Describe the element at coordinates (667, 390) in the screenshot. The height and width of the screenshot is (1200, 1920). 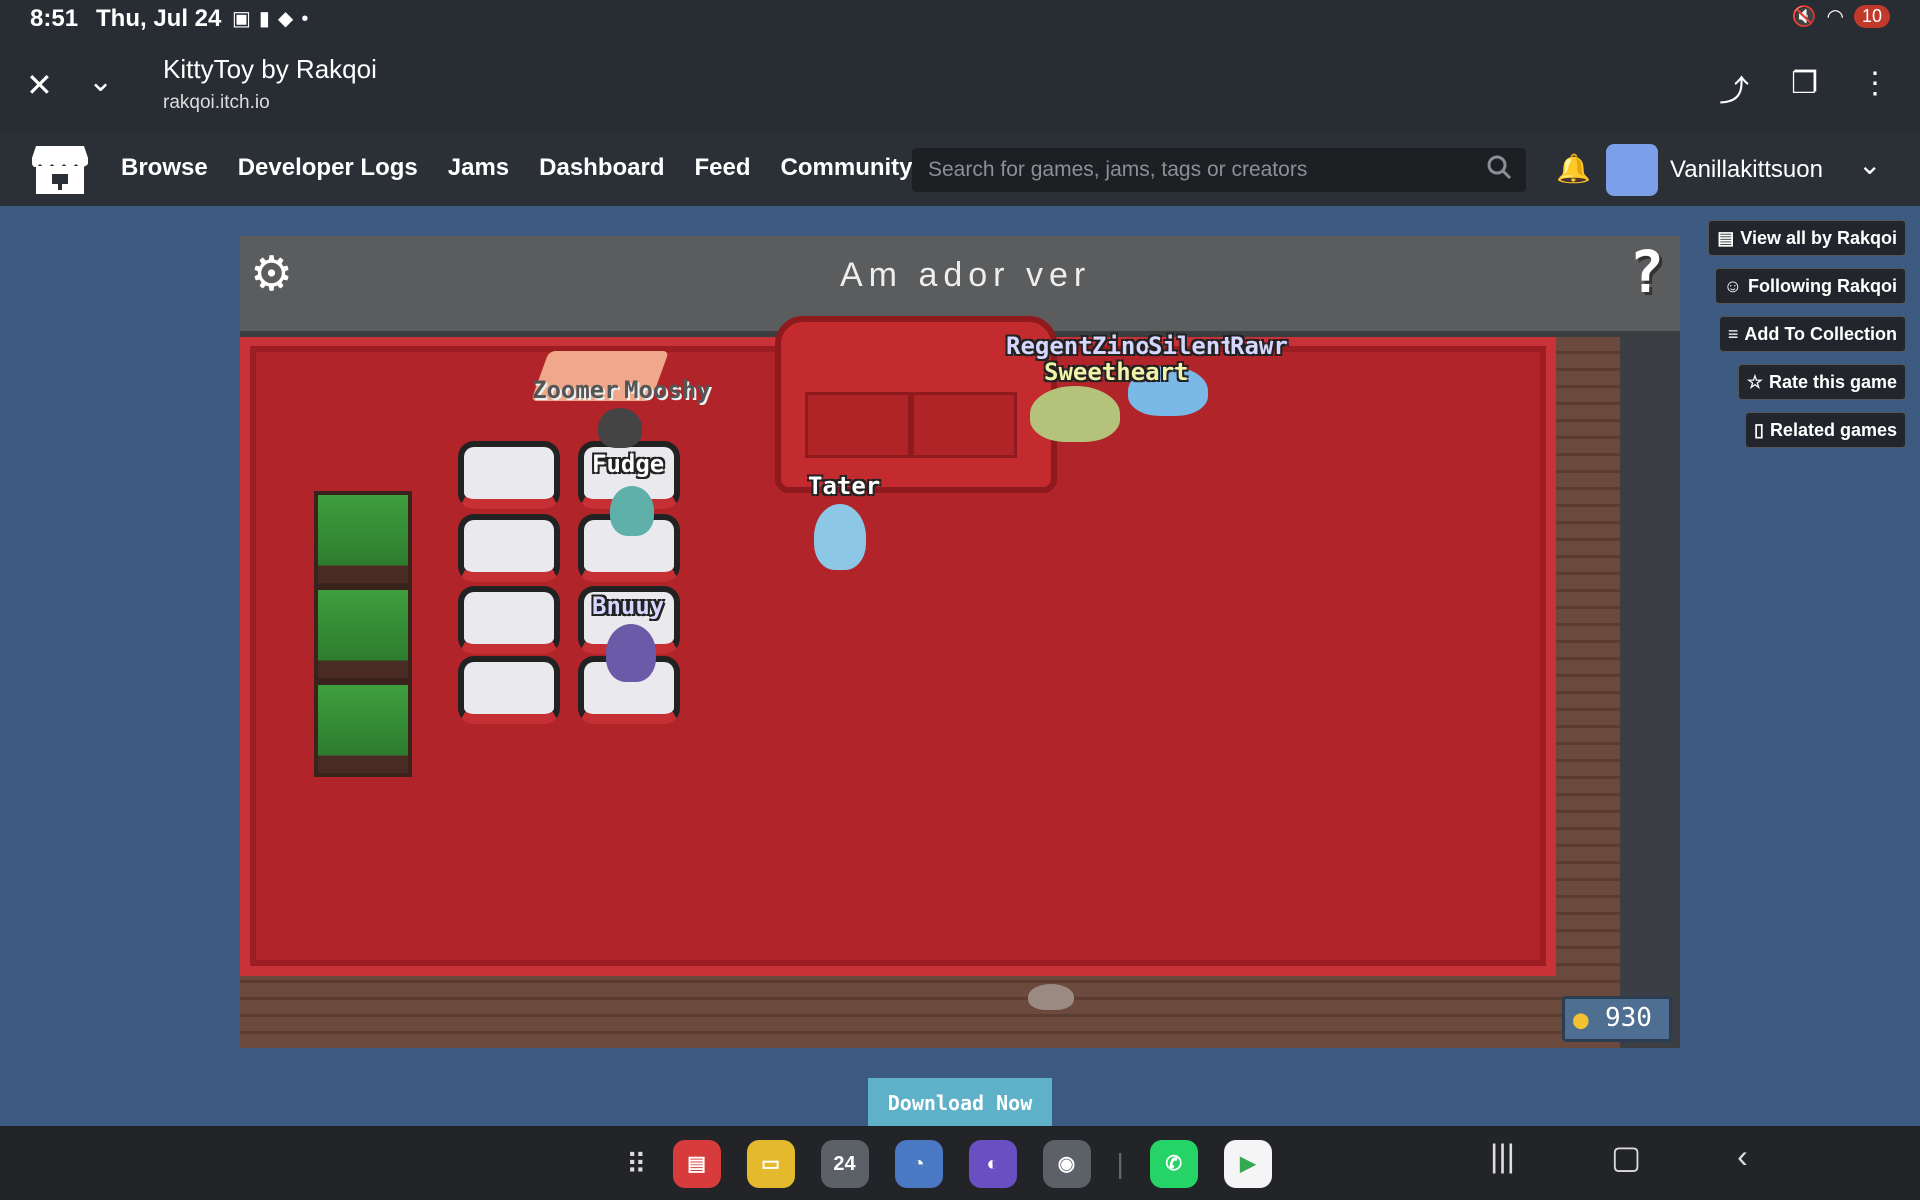
I see `cat-name-mooshy: Mooshy` at that location.